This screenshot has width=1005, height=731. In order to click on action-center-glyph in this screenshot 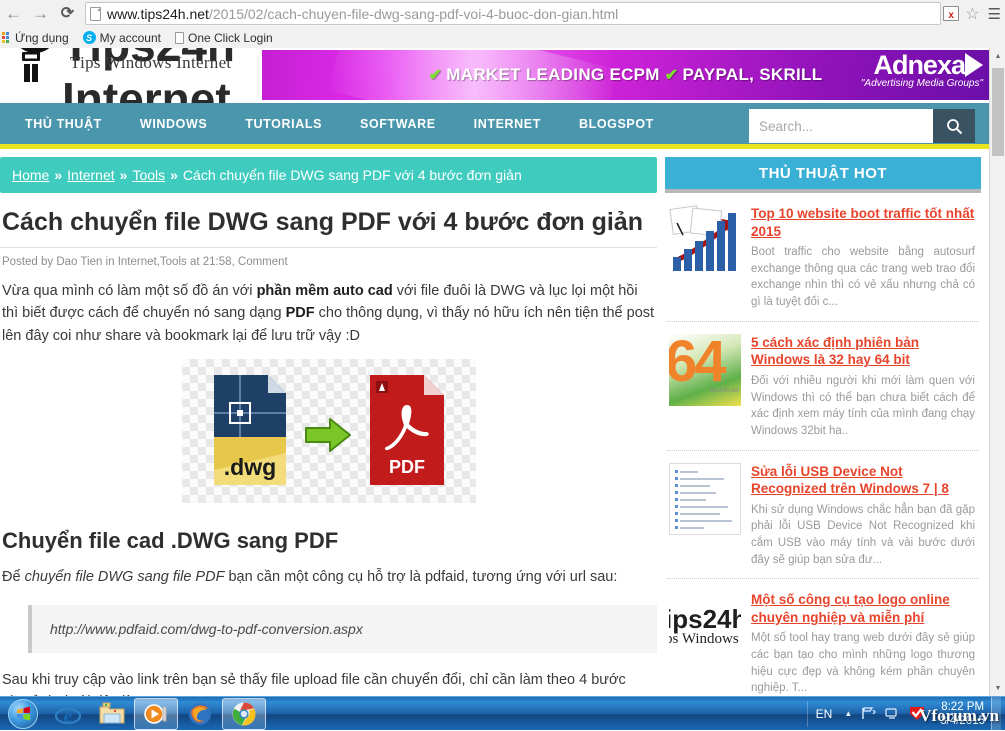, I will do `click(892, 713)`.